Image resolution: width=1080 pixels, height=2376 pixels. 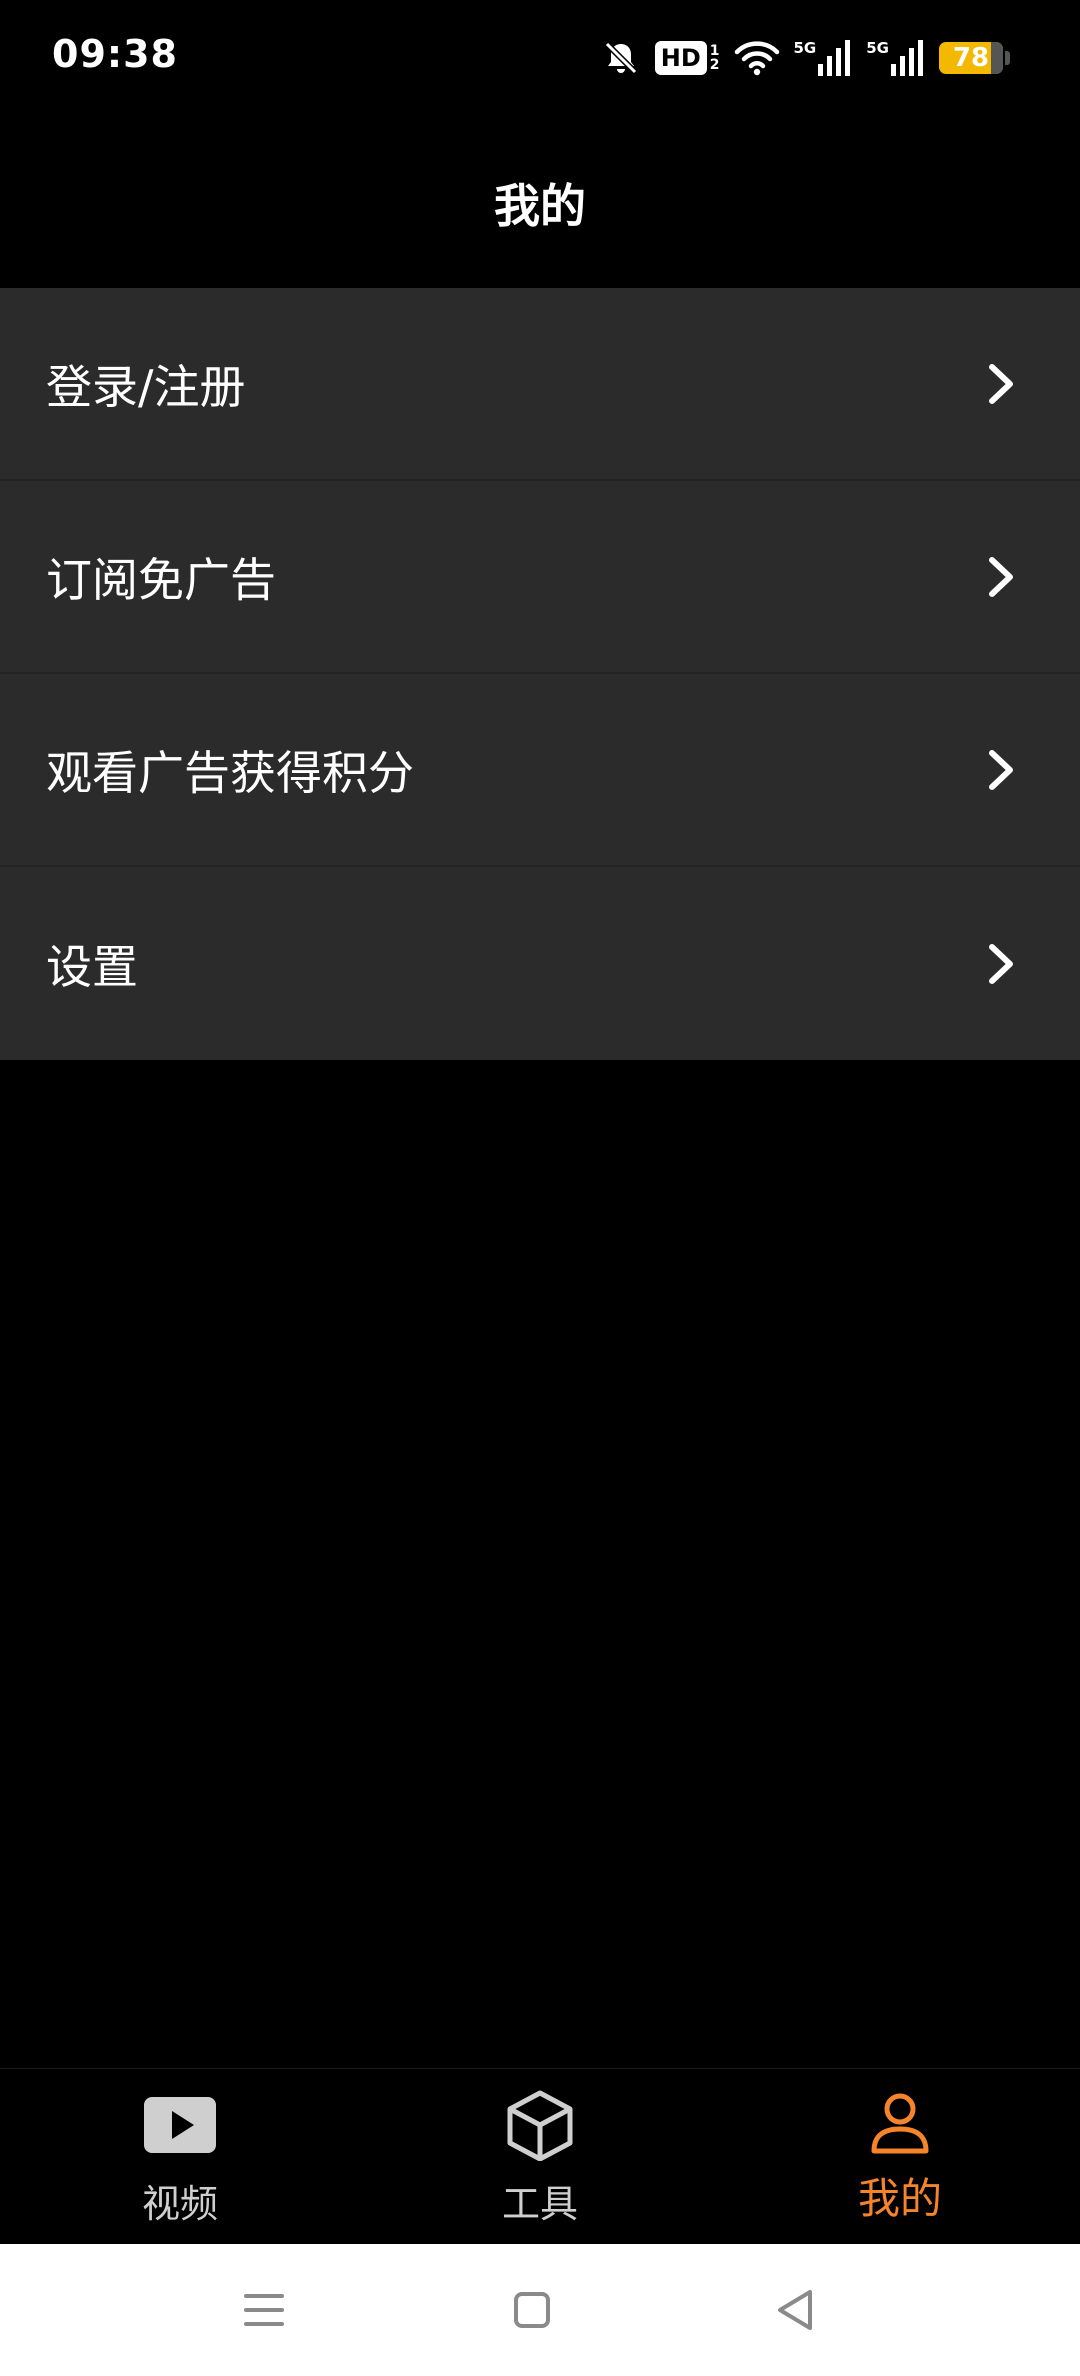 What do you see at coordinates (539, 2204) in the screenshot?
I see `tab-label: 工具` at bounding box center [539, 2204].